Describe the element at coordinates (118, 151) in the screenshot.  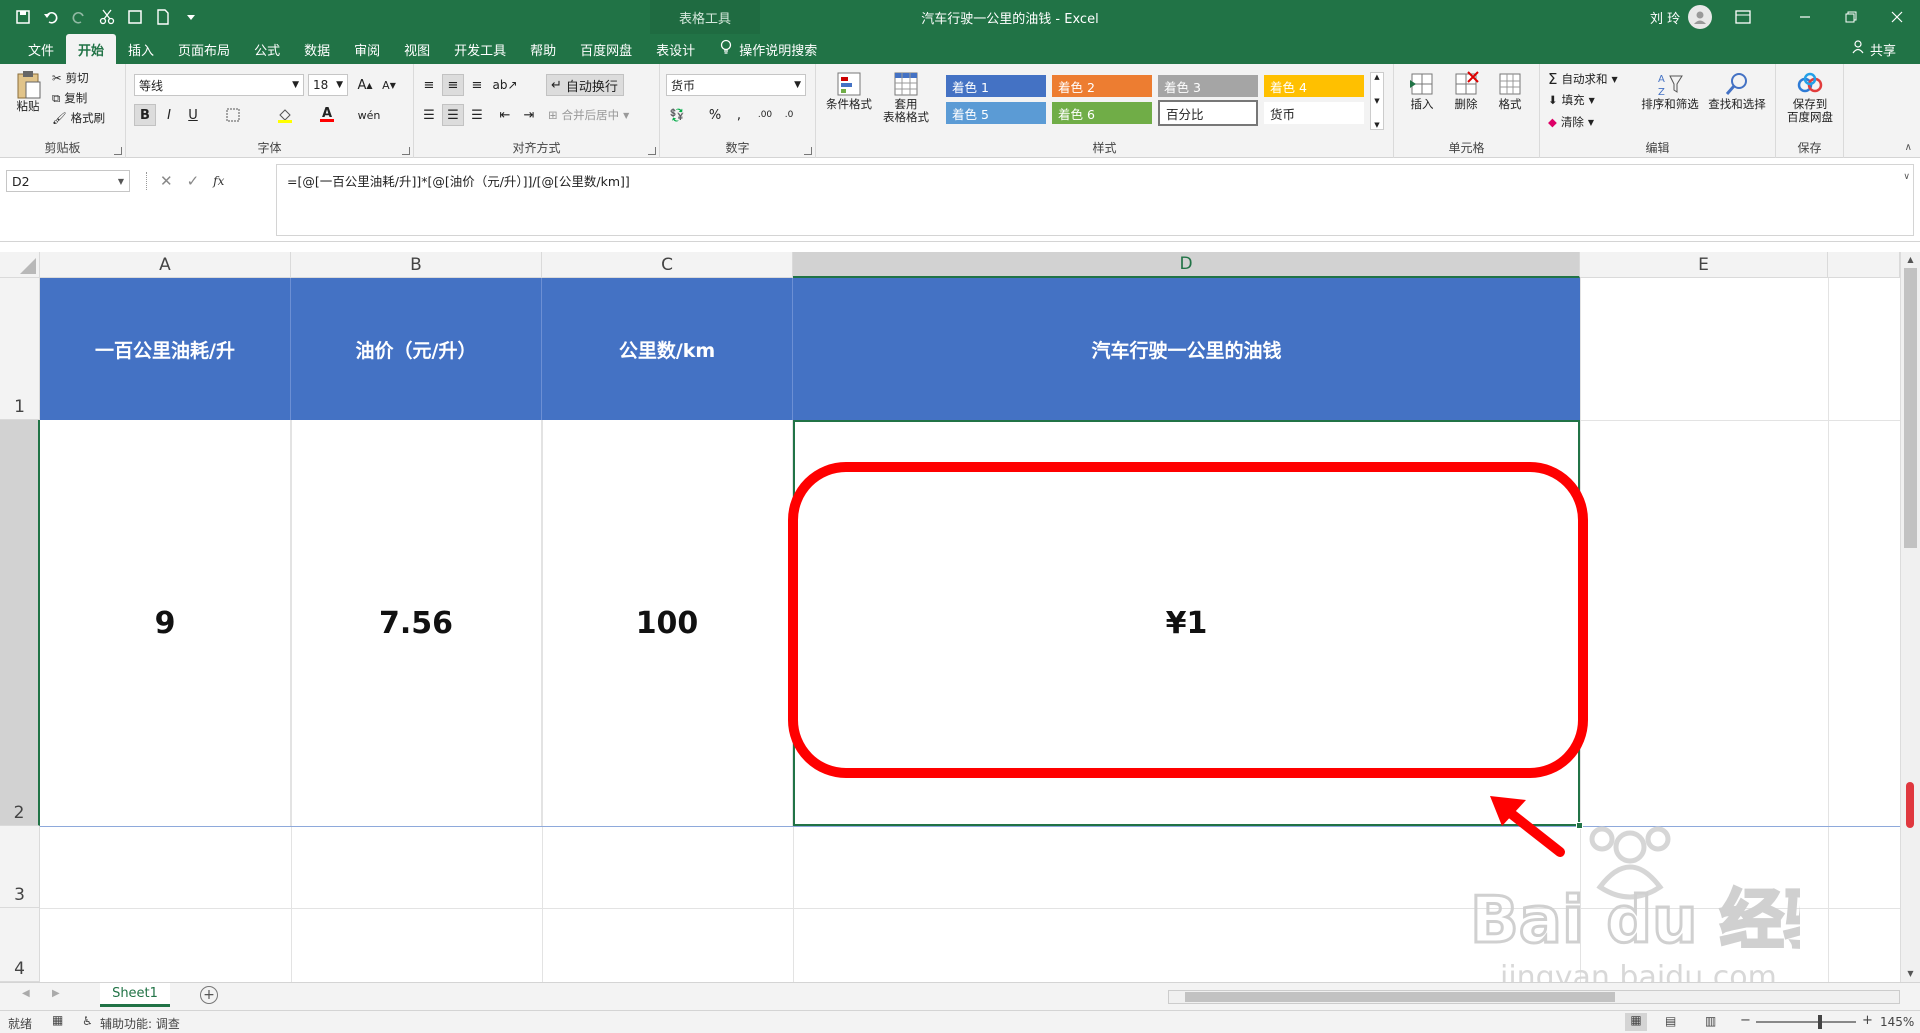
I see `clipboard-launcher` at that location.